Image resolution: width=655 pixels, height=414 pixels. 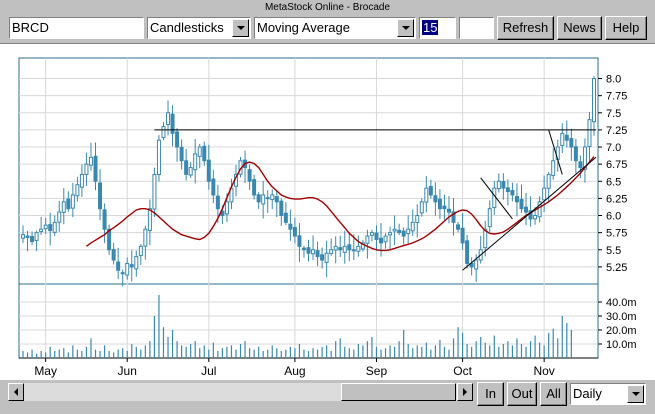 I want to click on chart-style-value: Candlesticks, so click(x=187, y=27).